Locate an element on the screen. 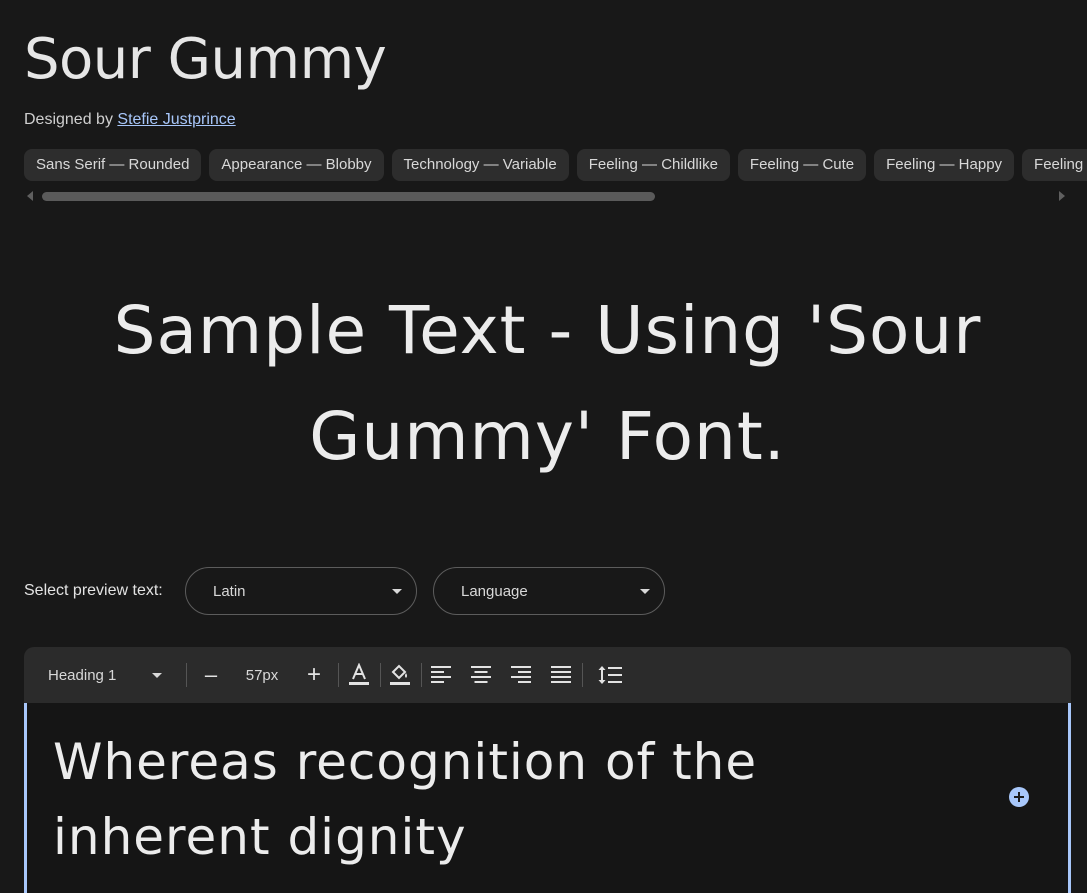  tag-chip: Technology — Variable is located at coordinates (480, 165).